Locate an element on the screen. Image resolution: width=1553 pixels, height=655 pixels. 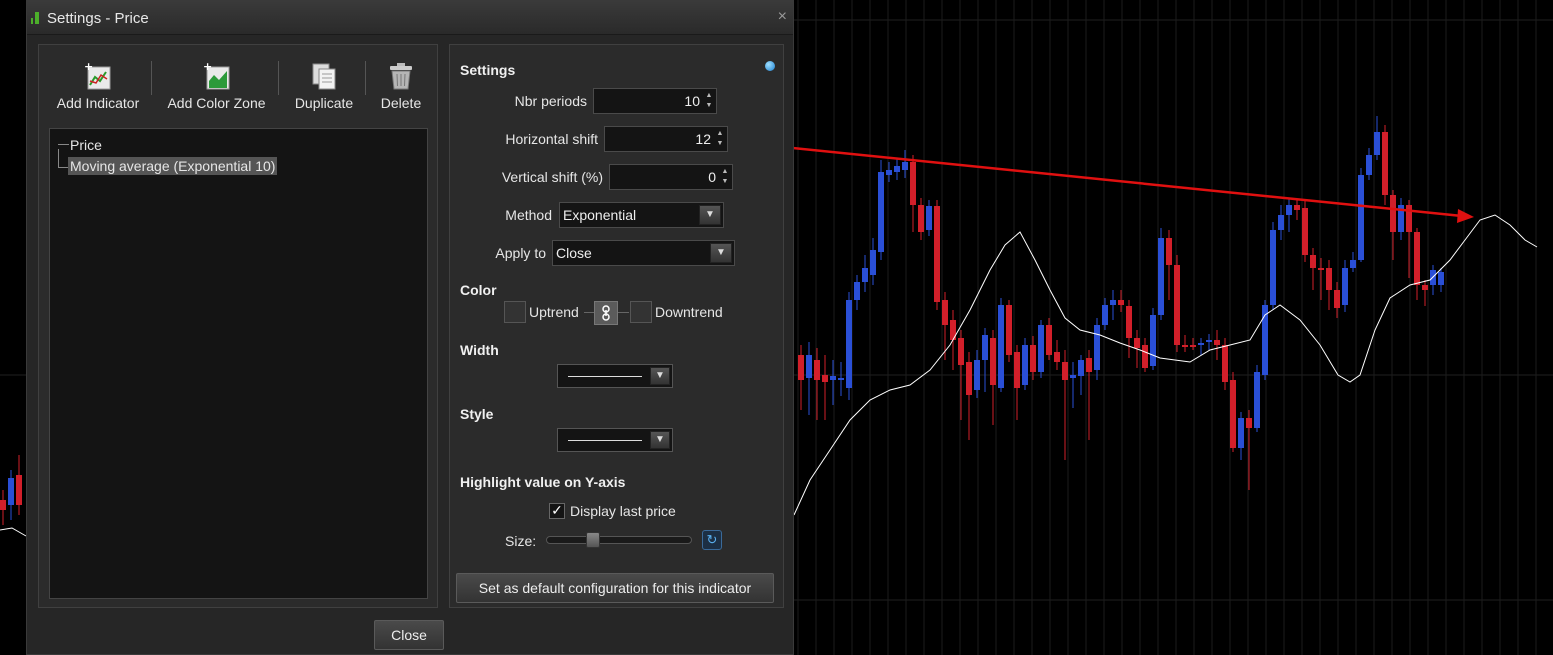
style-preview-line is located at coordinates (605, 440).